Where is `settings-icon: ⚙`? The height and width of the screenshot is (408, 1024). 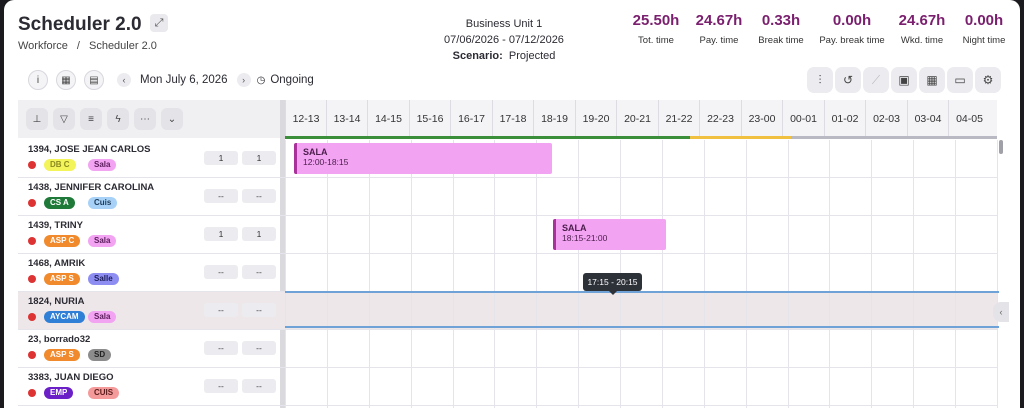
settings-icon: ⚙ is located at coordinates (988, 80).